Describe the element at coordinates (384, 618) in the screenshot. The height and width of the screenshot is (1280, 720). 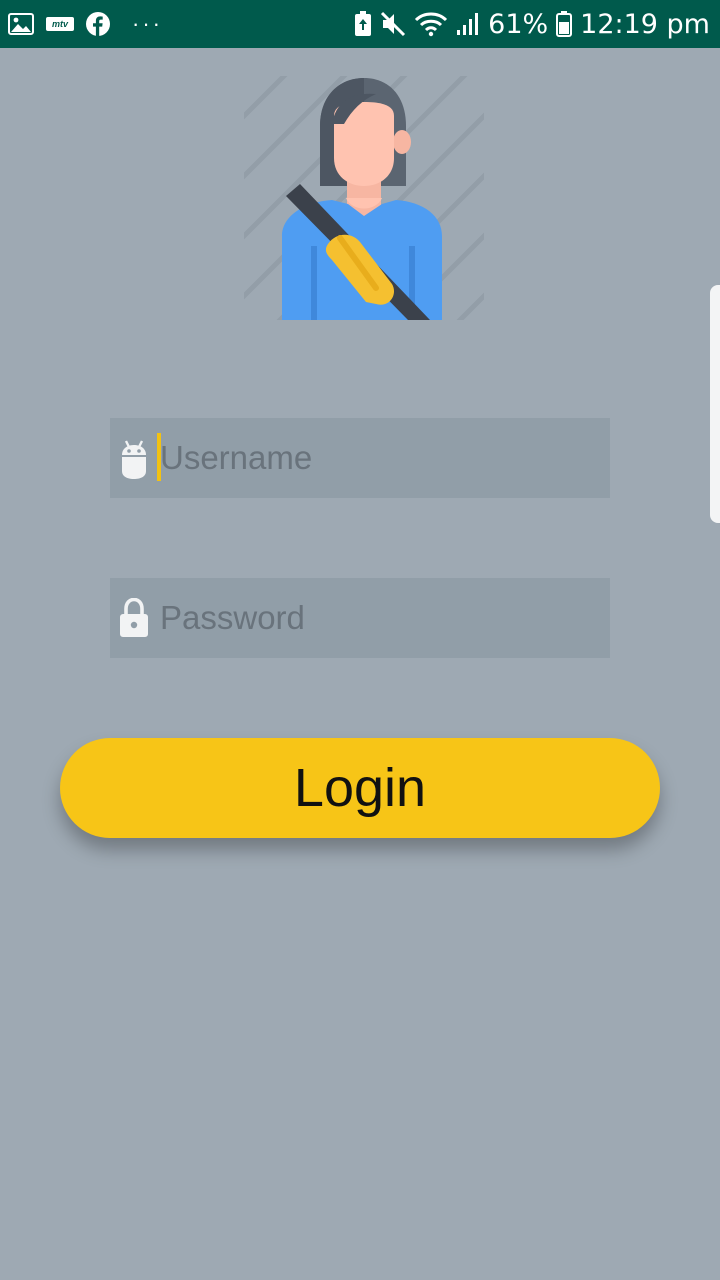
I see `password-input` at that location.